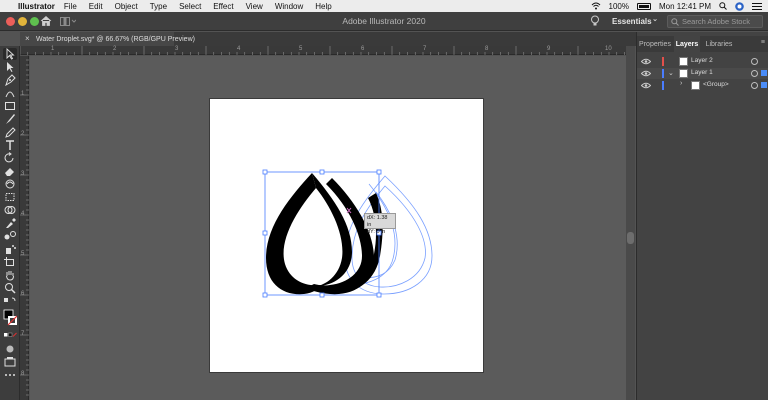  I want to click on edit-toolbar-icon, so click(10, 375).